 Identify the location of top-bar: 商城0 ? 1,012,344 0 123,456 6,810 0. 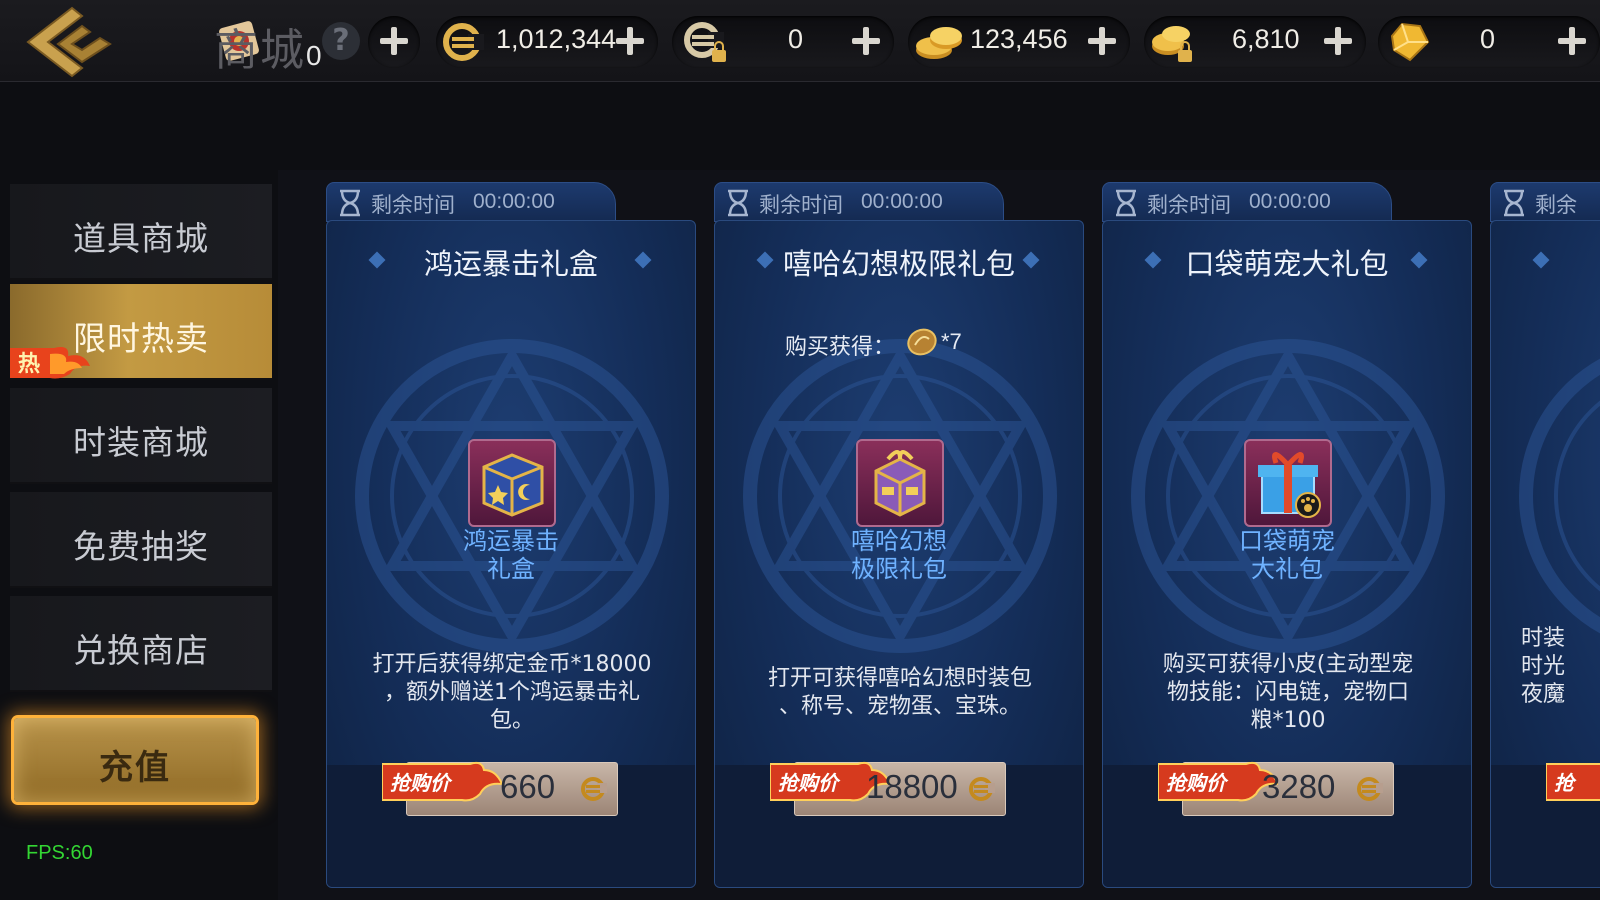
(800, 41).